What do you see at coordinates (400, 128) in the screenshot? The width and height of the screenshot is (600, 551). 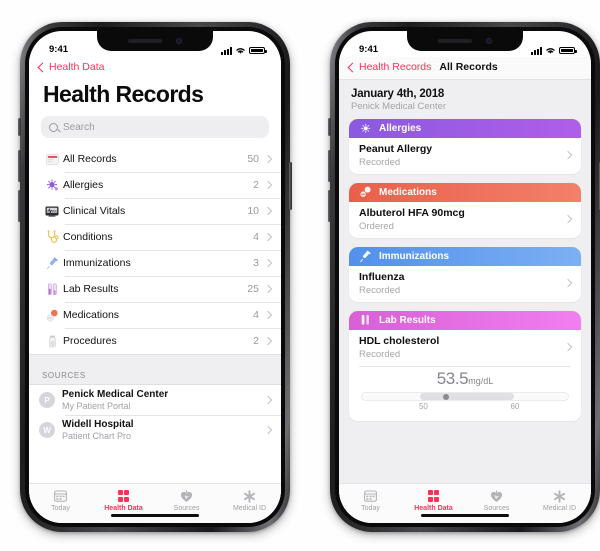 I see `card-category-label: Allergies` at bounding box center [400, 128].